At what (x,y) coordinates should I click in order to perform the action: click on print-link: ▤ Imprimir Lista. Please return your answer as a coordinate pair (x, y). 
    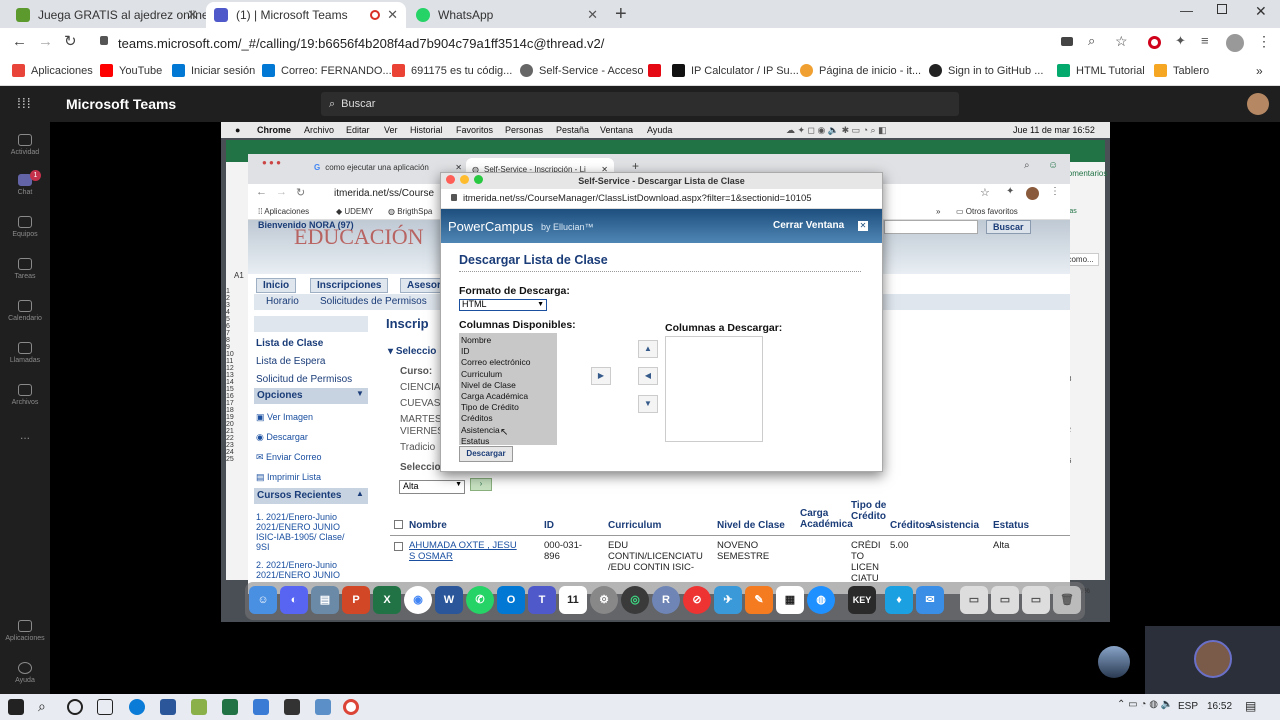
    Looking at the image, I should click on (288, 477).